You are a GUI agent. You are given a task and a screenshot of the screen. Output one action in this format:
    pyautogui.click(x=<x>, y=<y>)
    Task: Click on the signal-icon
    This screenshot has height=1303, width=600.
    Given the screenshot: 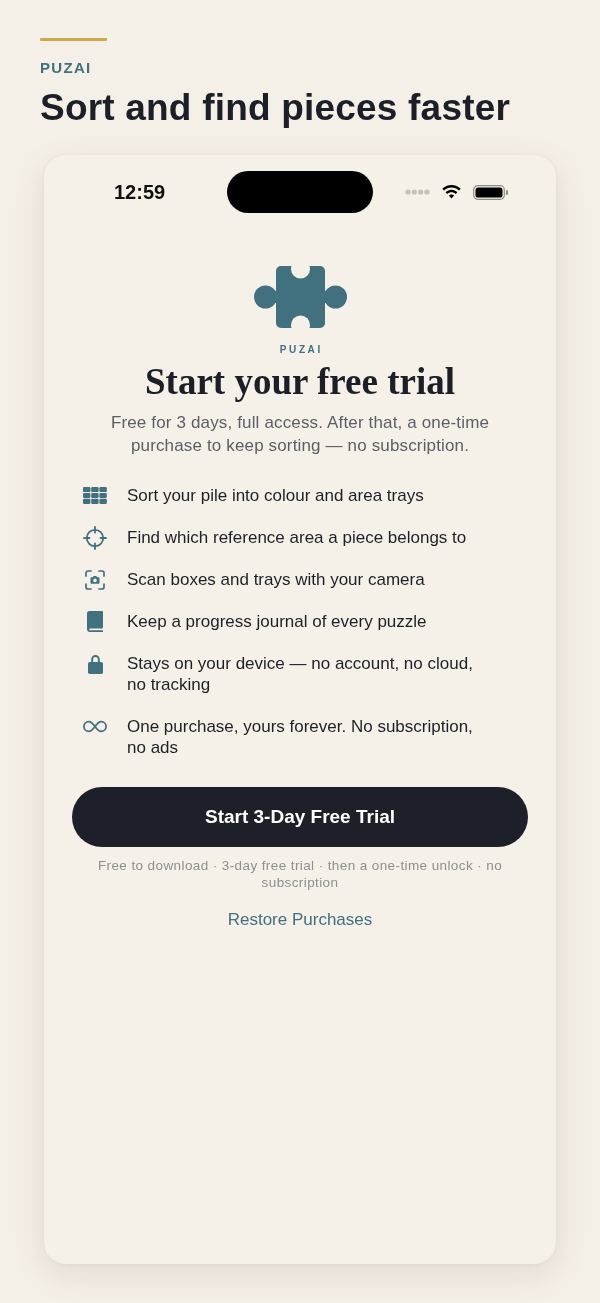 What is the action you would take?
    pyautogui.click(x=417, y=192)
    